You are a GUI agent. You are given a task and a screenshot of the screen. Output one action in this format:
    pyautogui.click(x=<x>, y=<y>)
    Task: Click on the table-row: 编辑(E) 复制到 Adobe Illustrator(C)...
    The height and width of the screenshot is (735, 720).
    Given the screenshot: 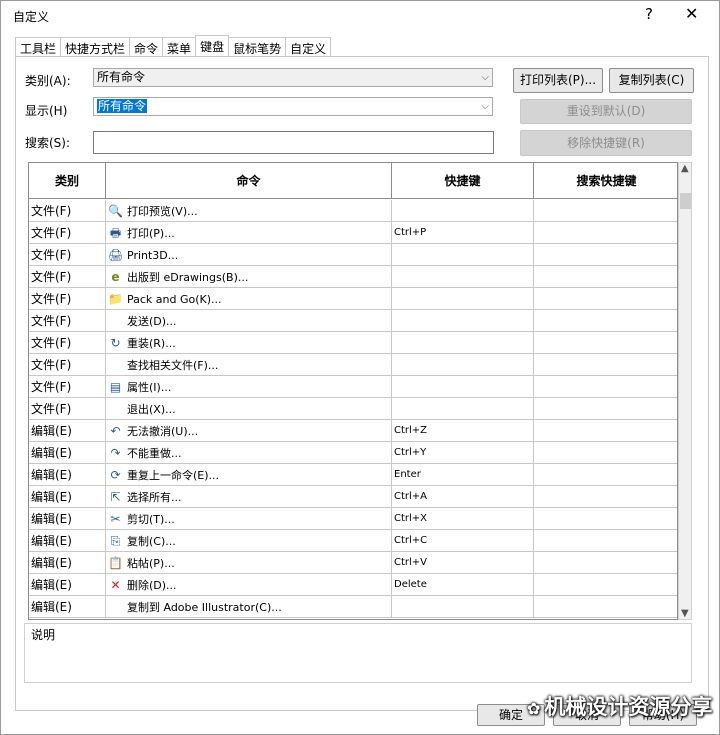 What is the action you would take?
    pyautogui.click(x=353, y=607)
    